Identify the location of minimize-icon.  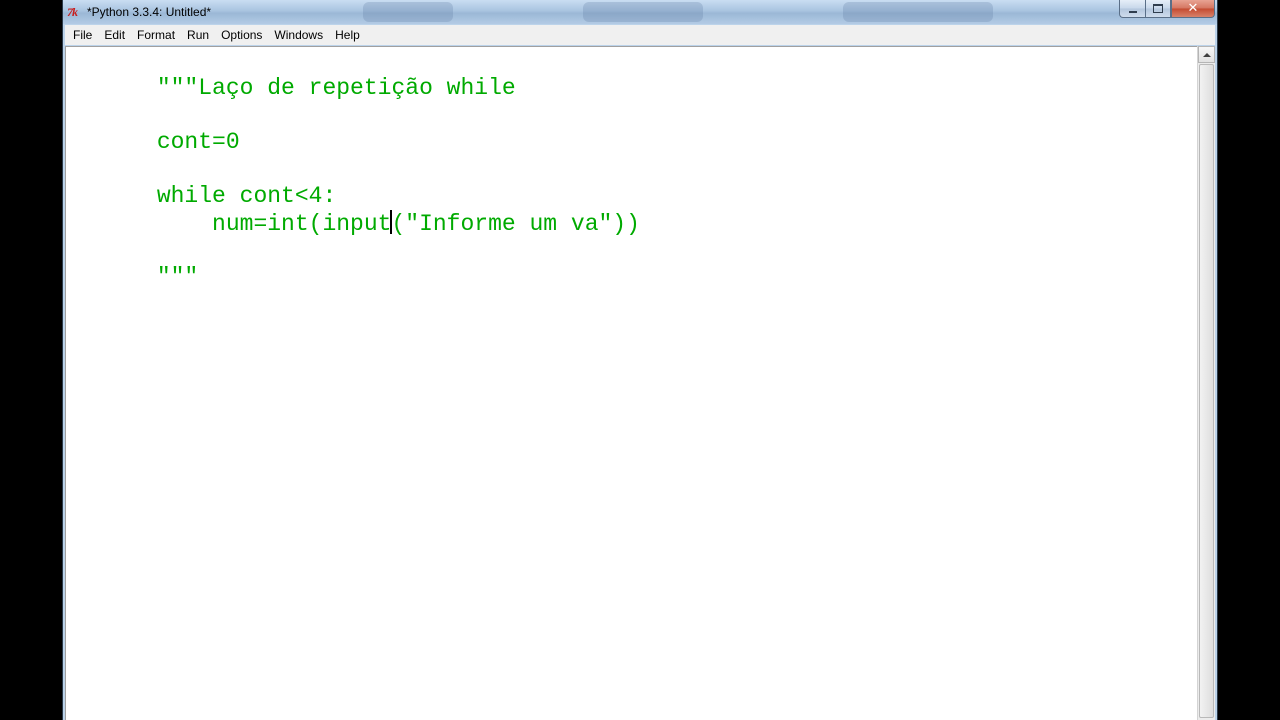
(1132, 11).